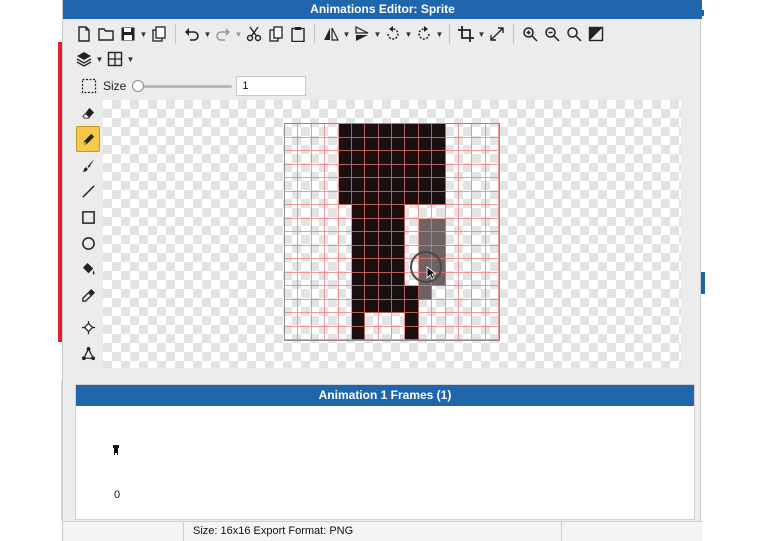 Image resolution: width=763 pixels, height=541 pixels. I want to click on undo-dropdown-caret: ▼, so click(207, 34).